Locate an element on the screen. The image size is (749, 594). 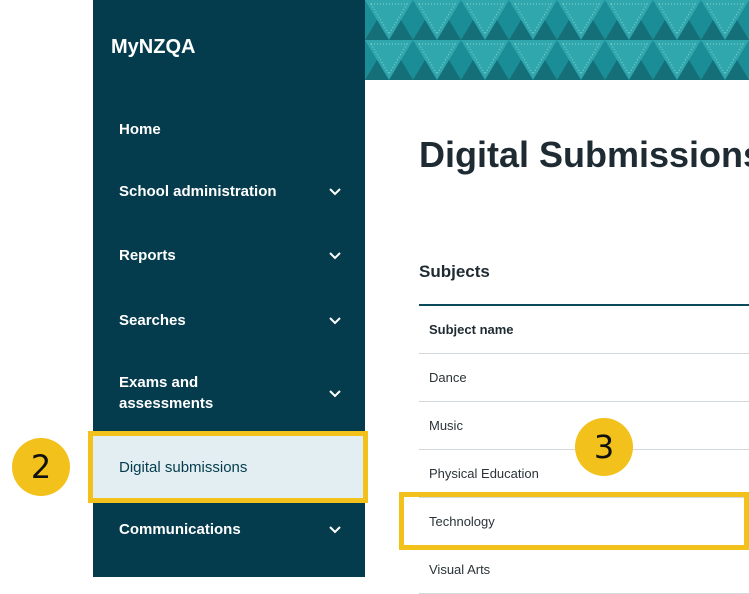
sidebar-item-home: Home is located at coordinates (229, 129).